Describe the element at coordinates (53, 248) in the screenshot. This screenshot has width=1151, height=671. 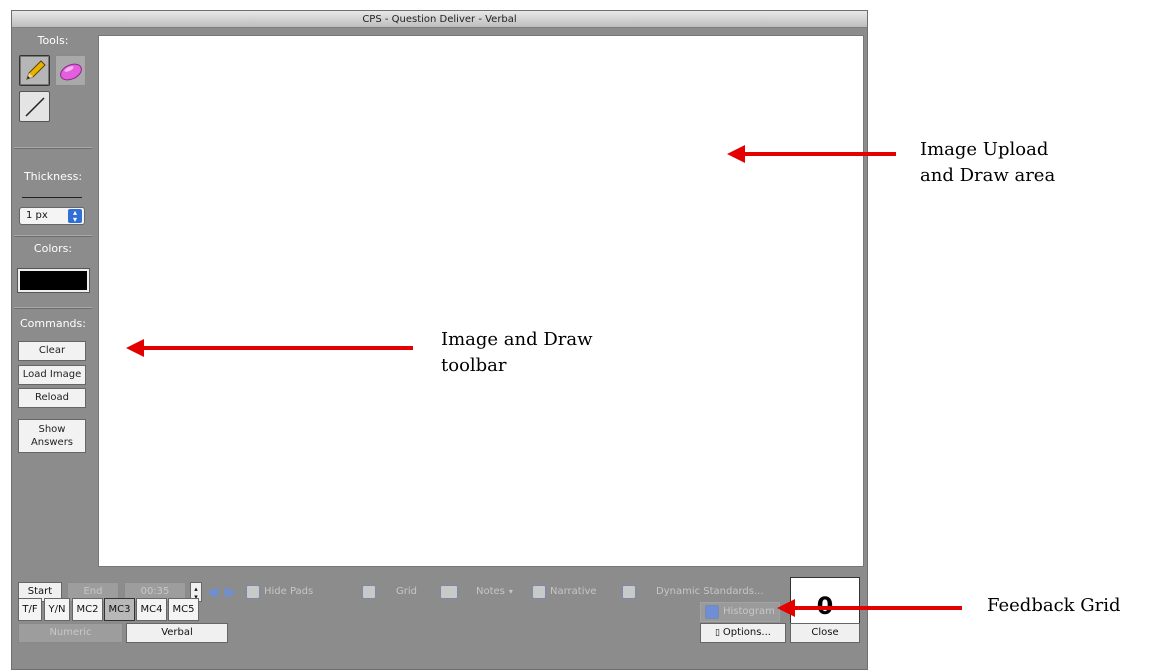
I see `colors-label: Colors:` at that location.